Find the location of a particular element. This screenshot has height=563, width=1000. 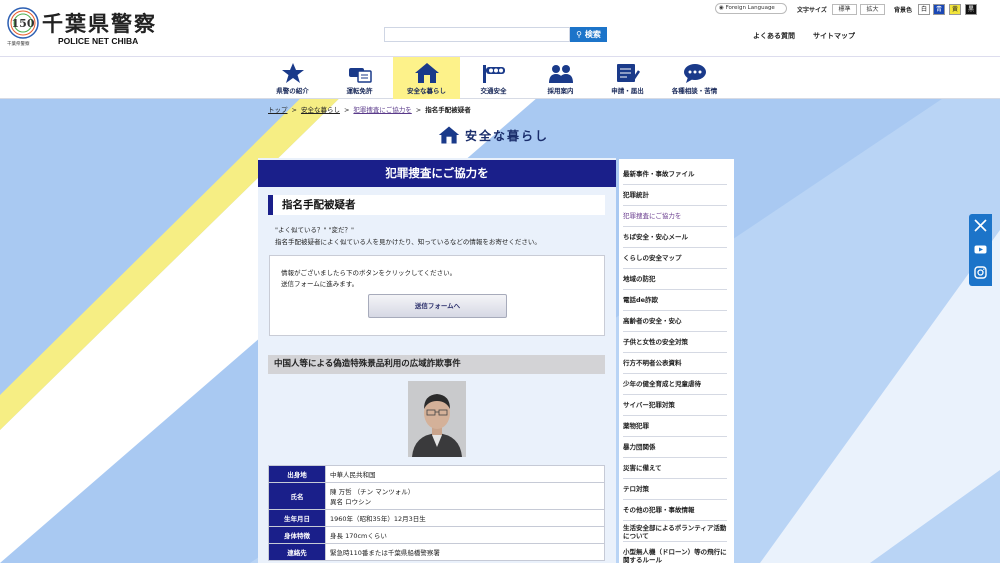

page-banner: 犯罪捜査にご協力を is located at coordinates (437, 173).